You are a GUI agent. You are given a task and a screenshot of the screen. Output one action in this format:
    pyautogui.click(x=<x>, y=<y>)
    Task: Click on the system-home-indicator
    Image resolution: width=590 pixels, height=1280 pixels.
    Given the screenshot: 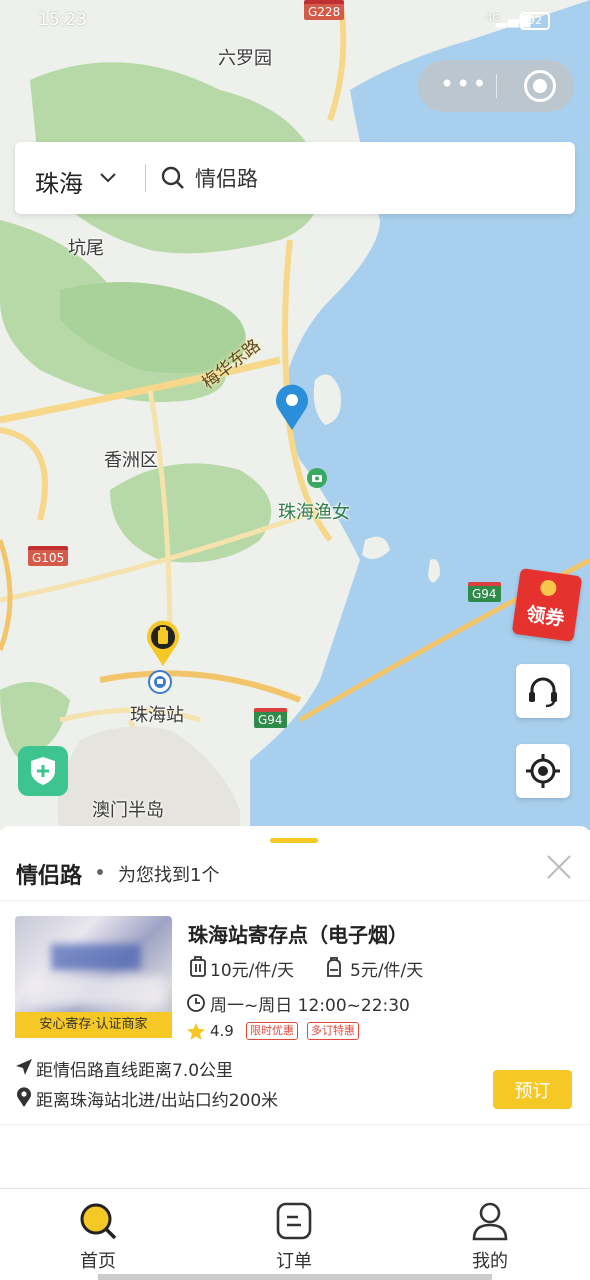 What is the action you would take?
    pyautogui.click(x=295, y=1277)
    